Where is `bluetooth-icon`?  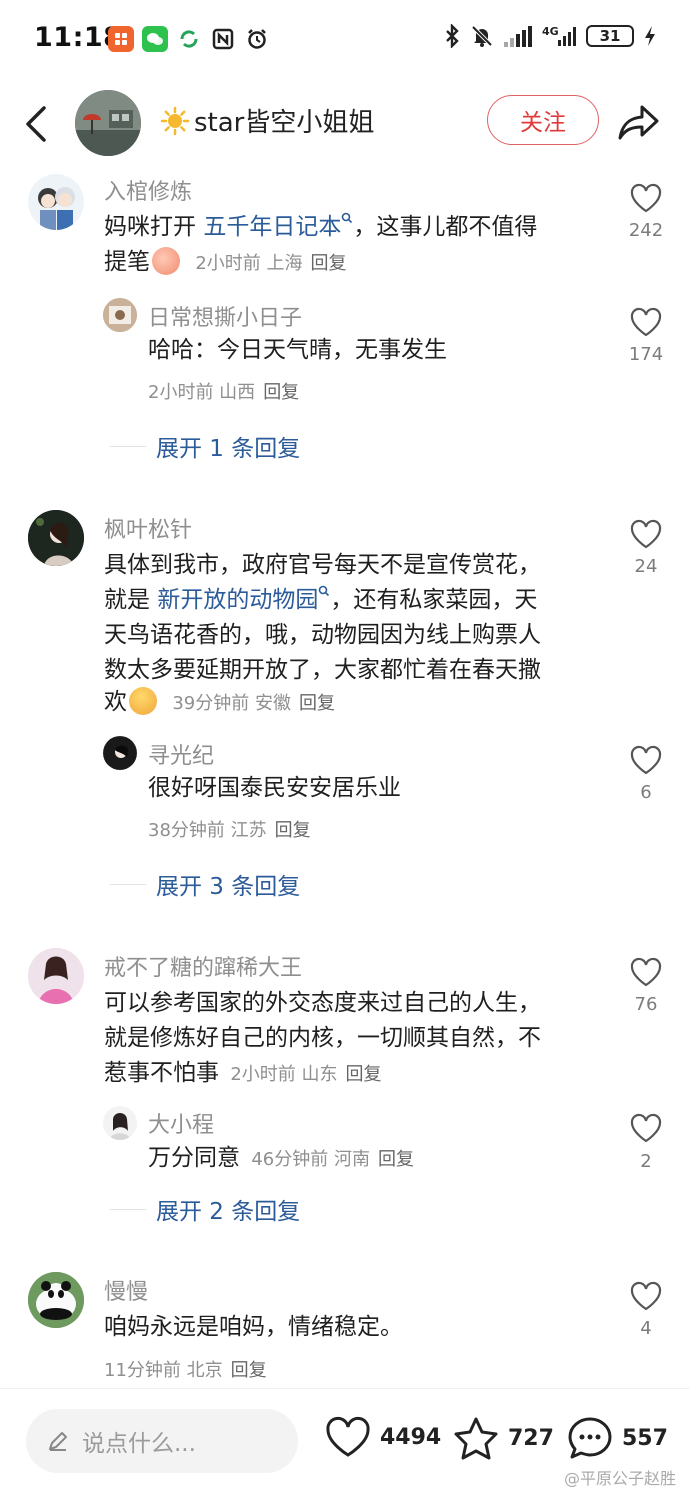 bluetooth-icon is located at coordinates (452, 36).